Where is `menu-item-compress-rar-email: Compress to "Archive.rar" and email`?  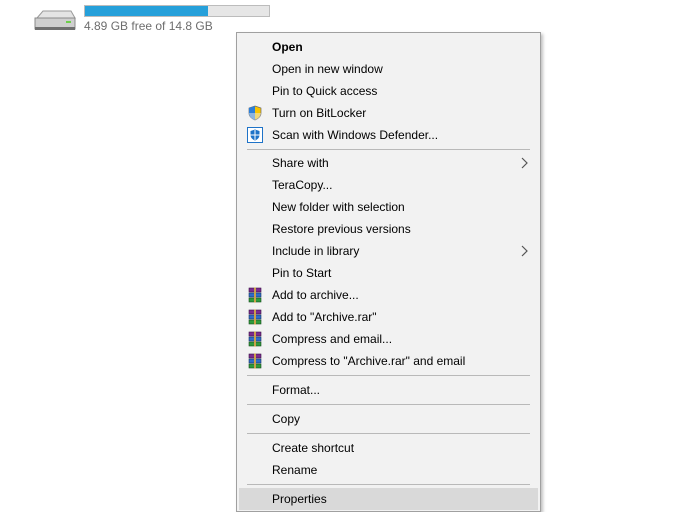
menu-item-compress-rar-email: Compress to "Archive.rar" and email is located at coordinates (388, 361).